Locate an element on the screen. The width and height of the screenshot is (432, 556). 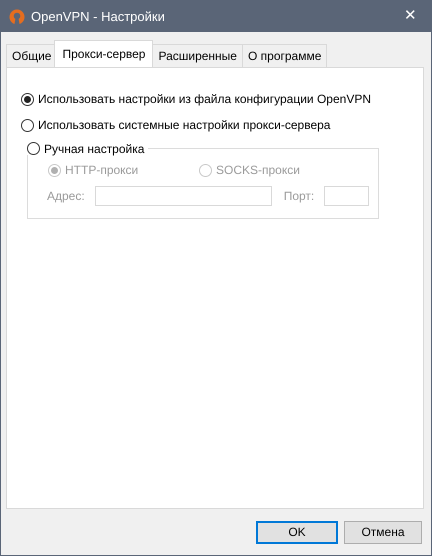
radio-label: Использовать системные настройки прокси-сервера is located at coordinates (184, 125).